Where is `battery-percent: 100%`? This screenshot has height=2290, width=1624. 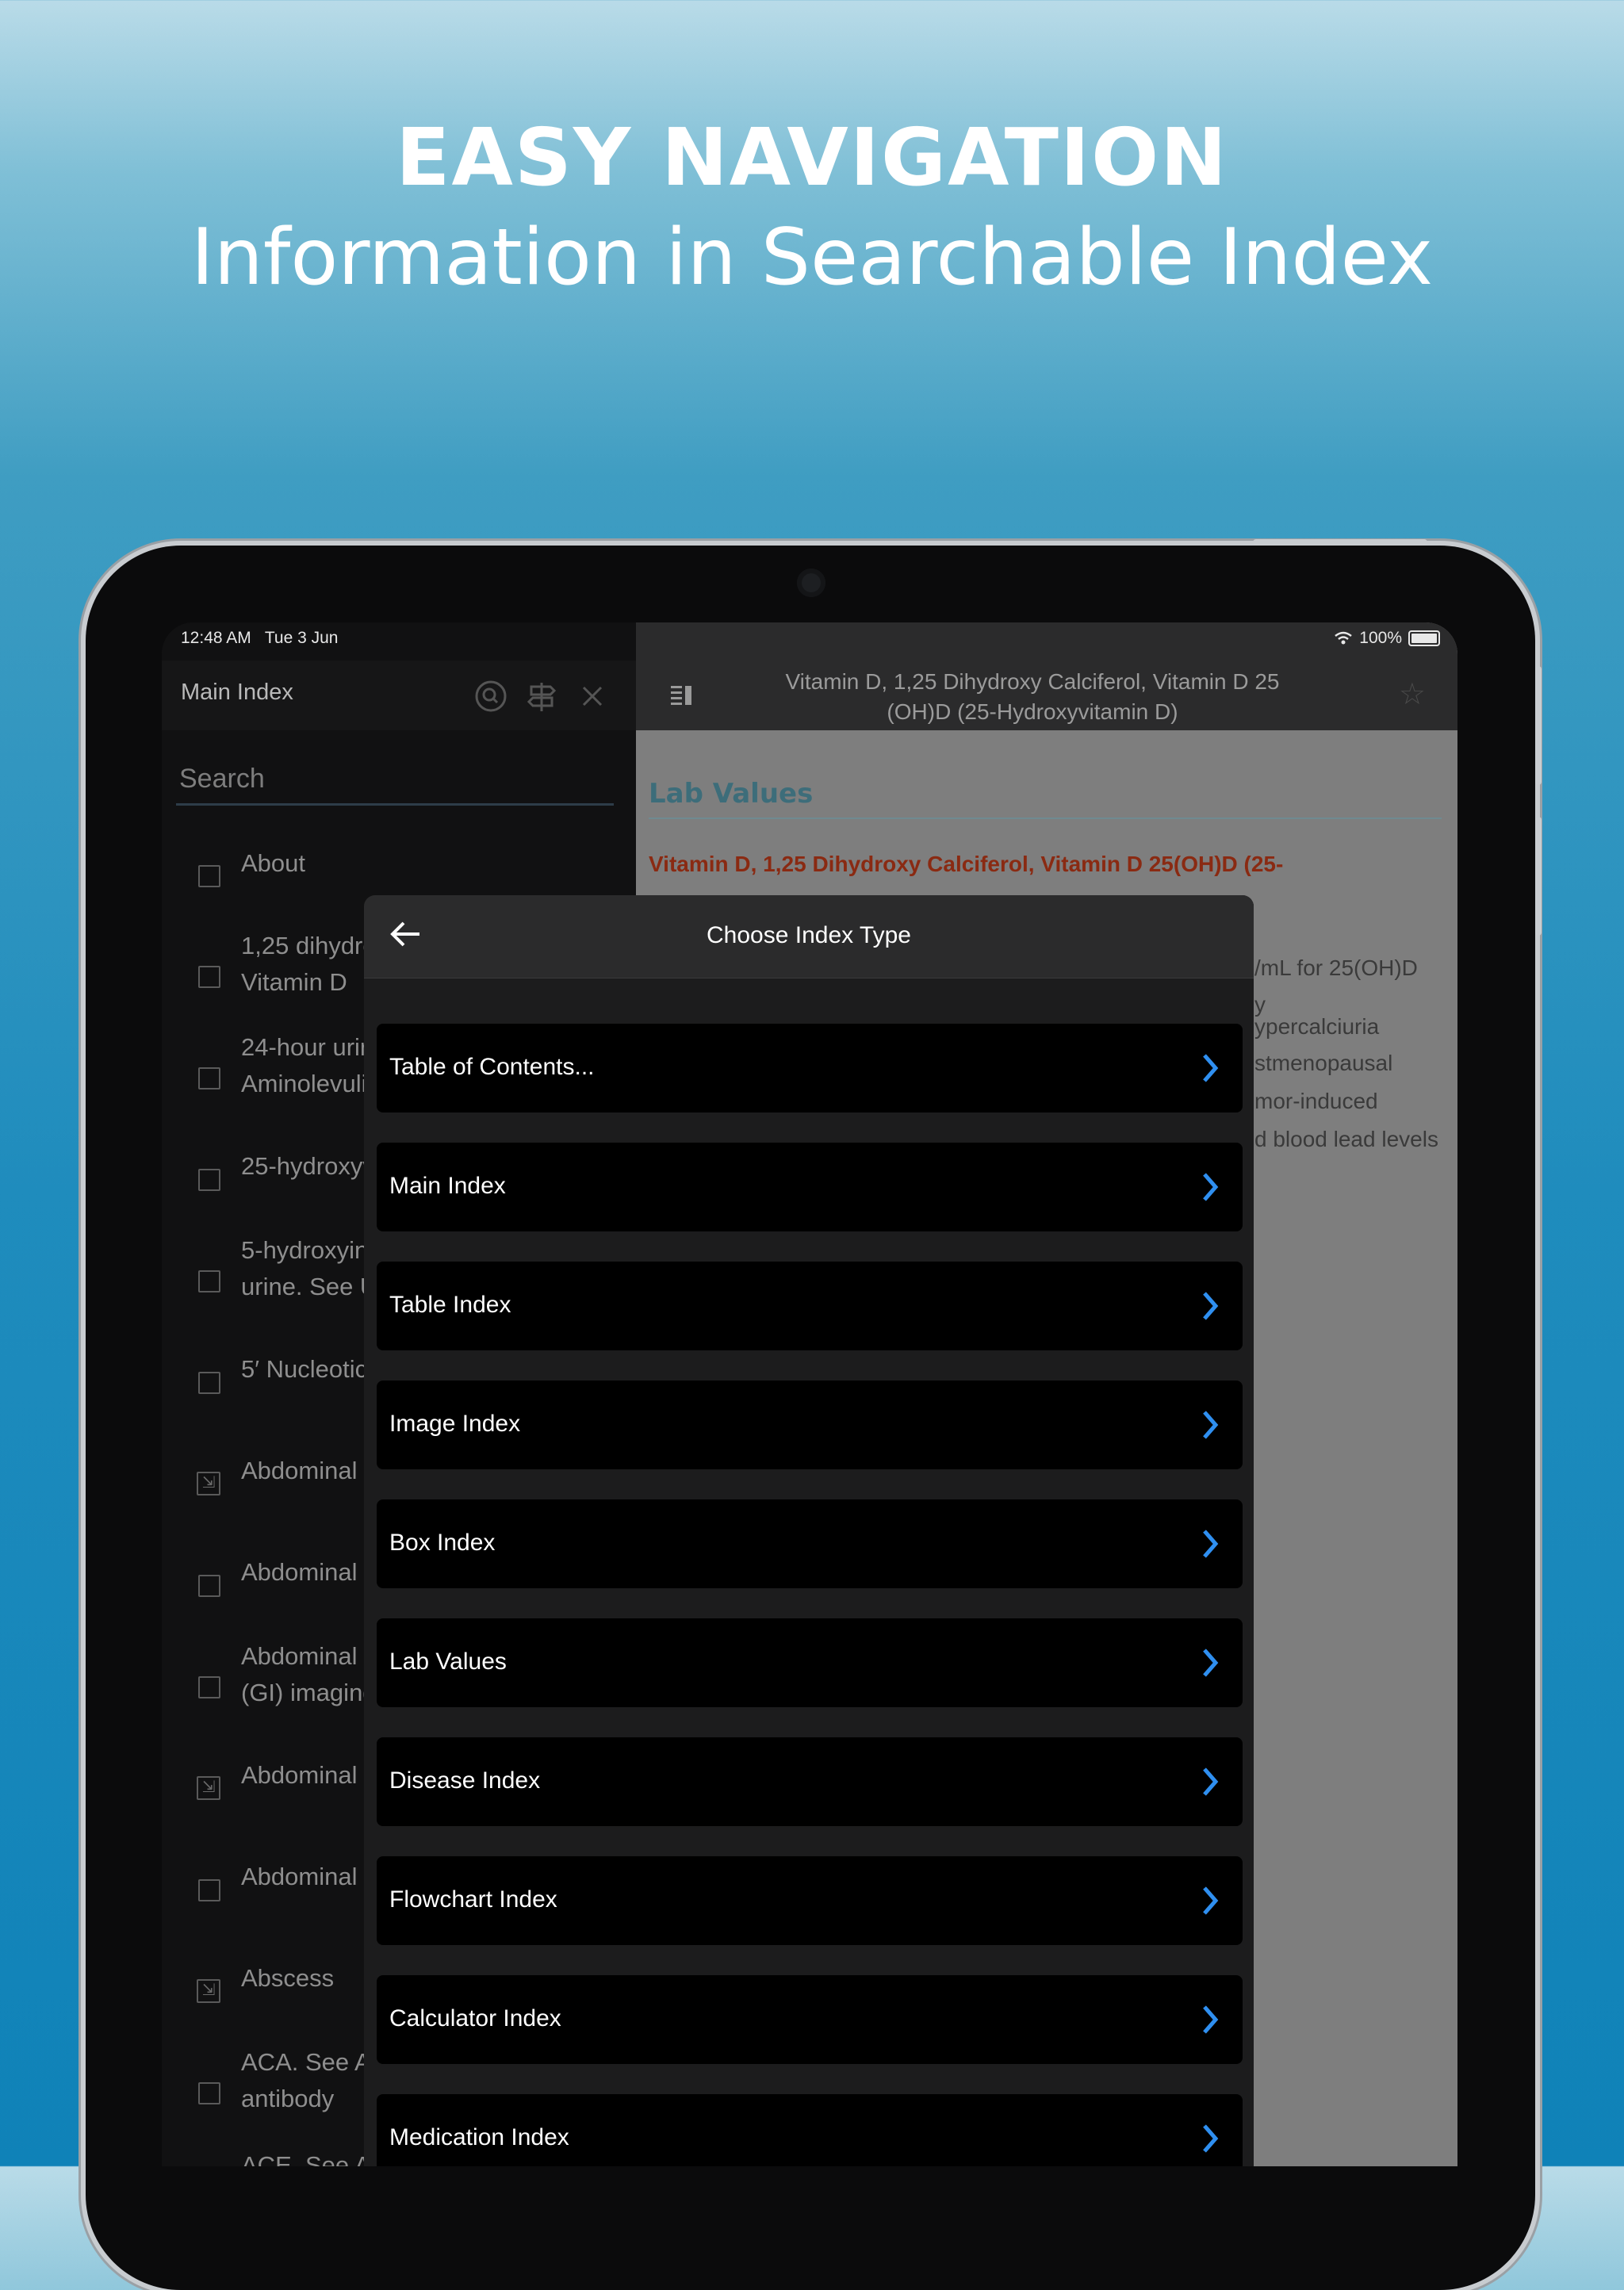 battery-percent: 100% is located at coordinates (1380, 638).